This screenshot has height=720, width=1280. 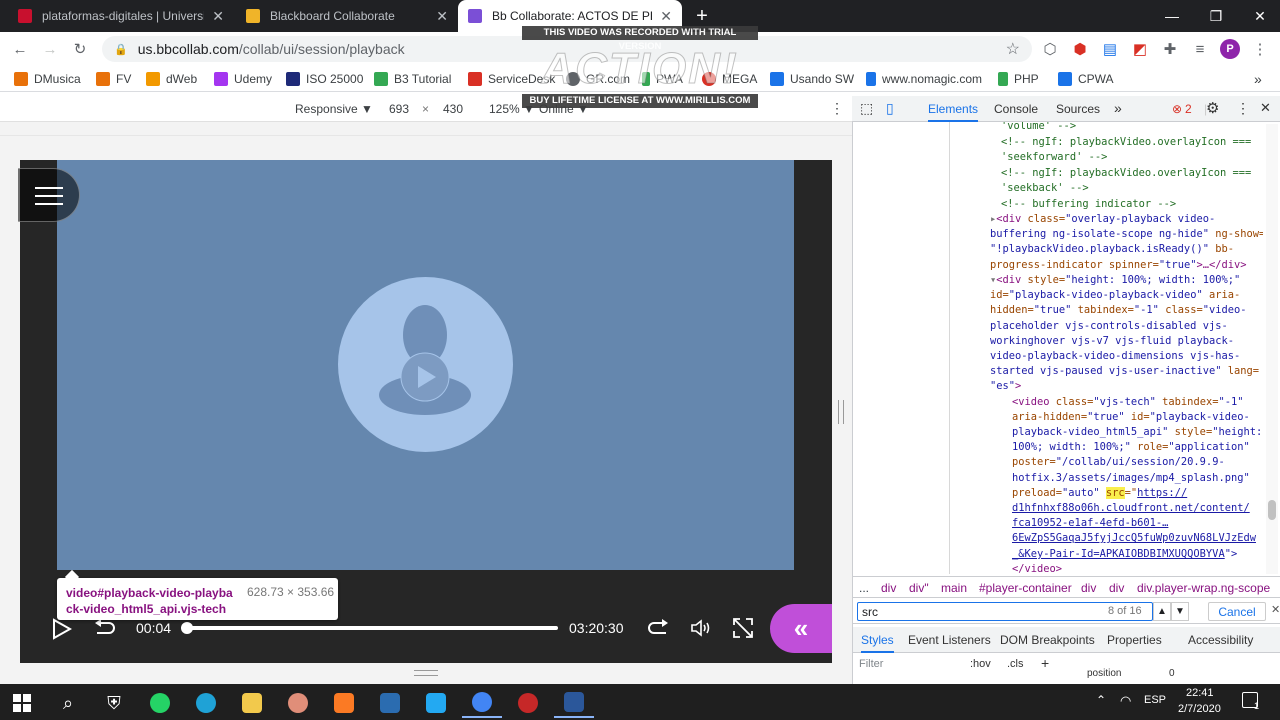 What do you see at coordinates (953, 112) in the screenshot?
I see `tab-elements: Elements` at bounding box center [953, 112].